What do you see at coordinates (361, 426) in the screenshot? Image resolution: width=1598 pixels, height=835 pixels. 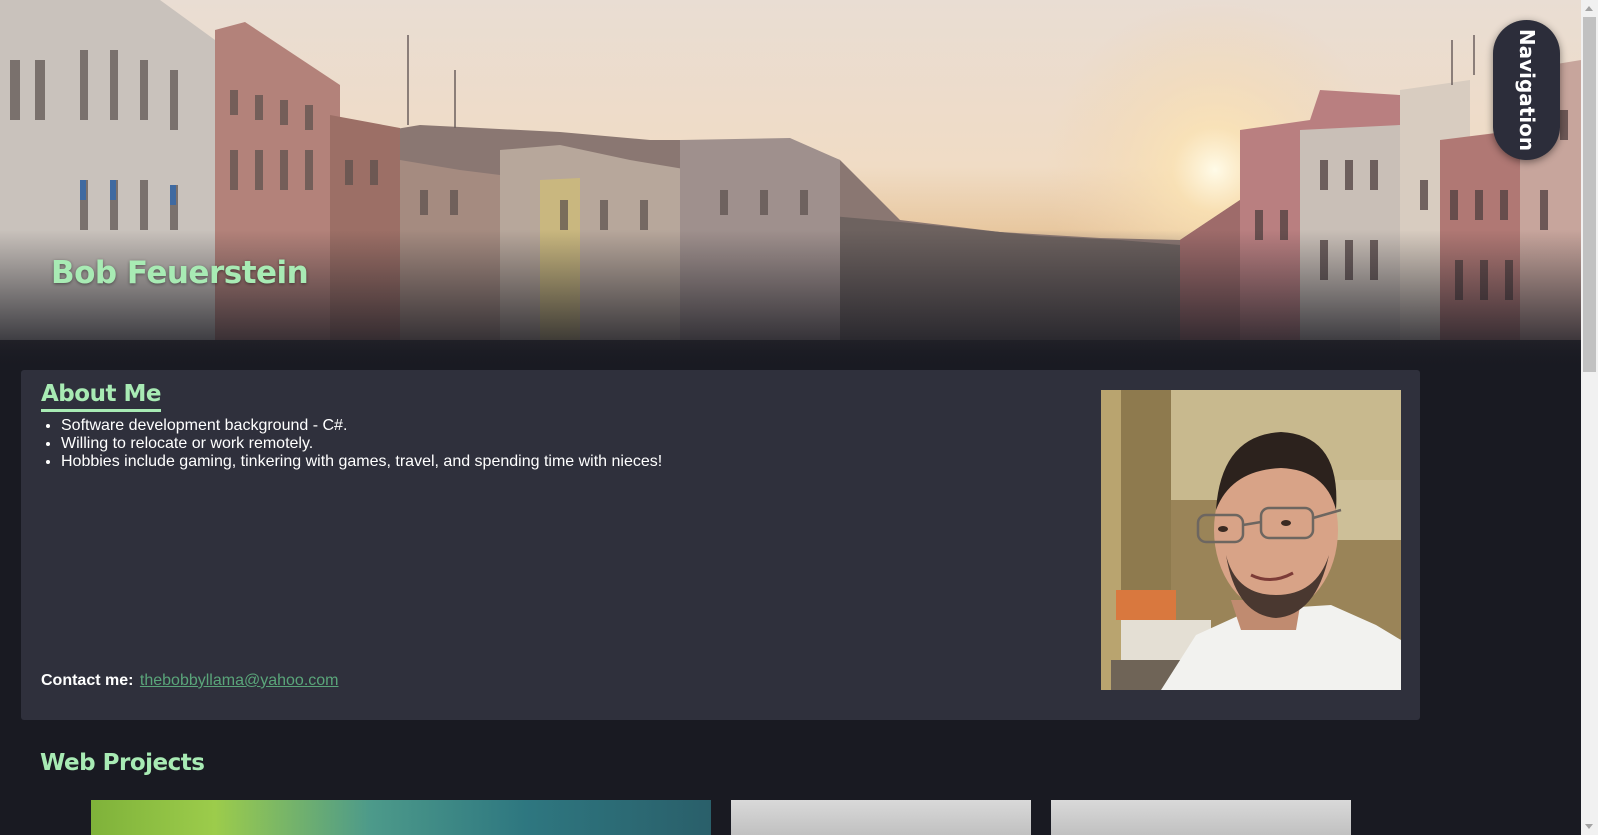 I see `list-item: Software development background - C#.` at bounding box center [361, 426].